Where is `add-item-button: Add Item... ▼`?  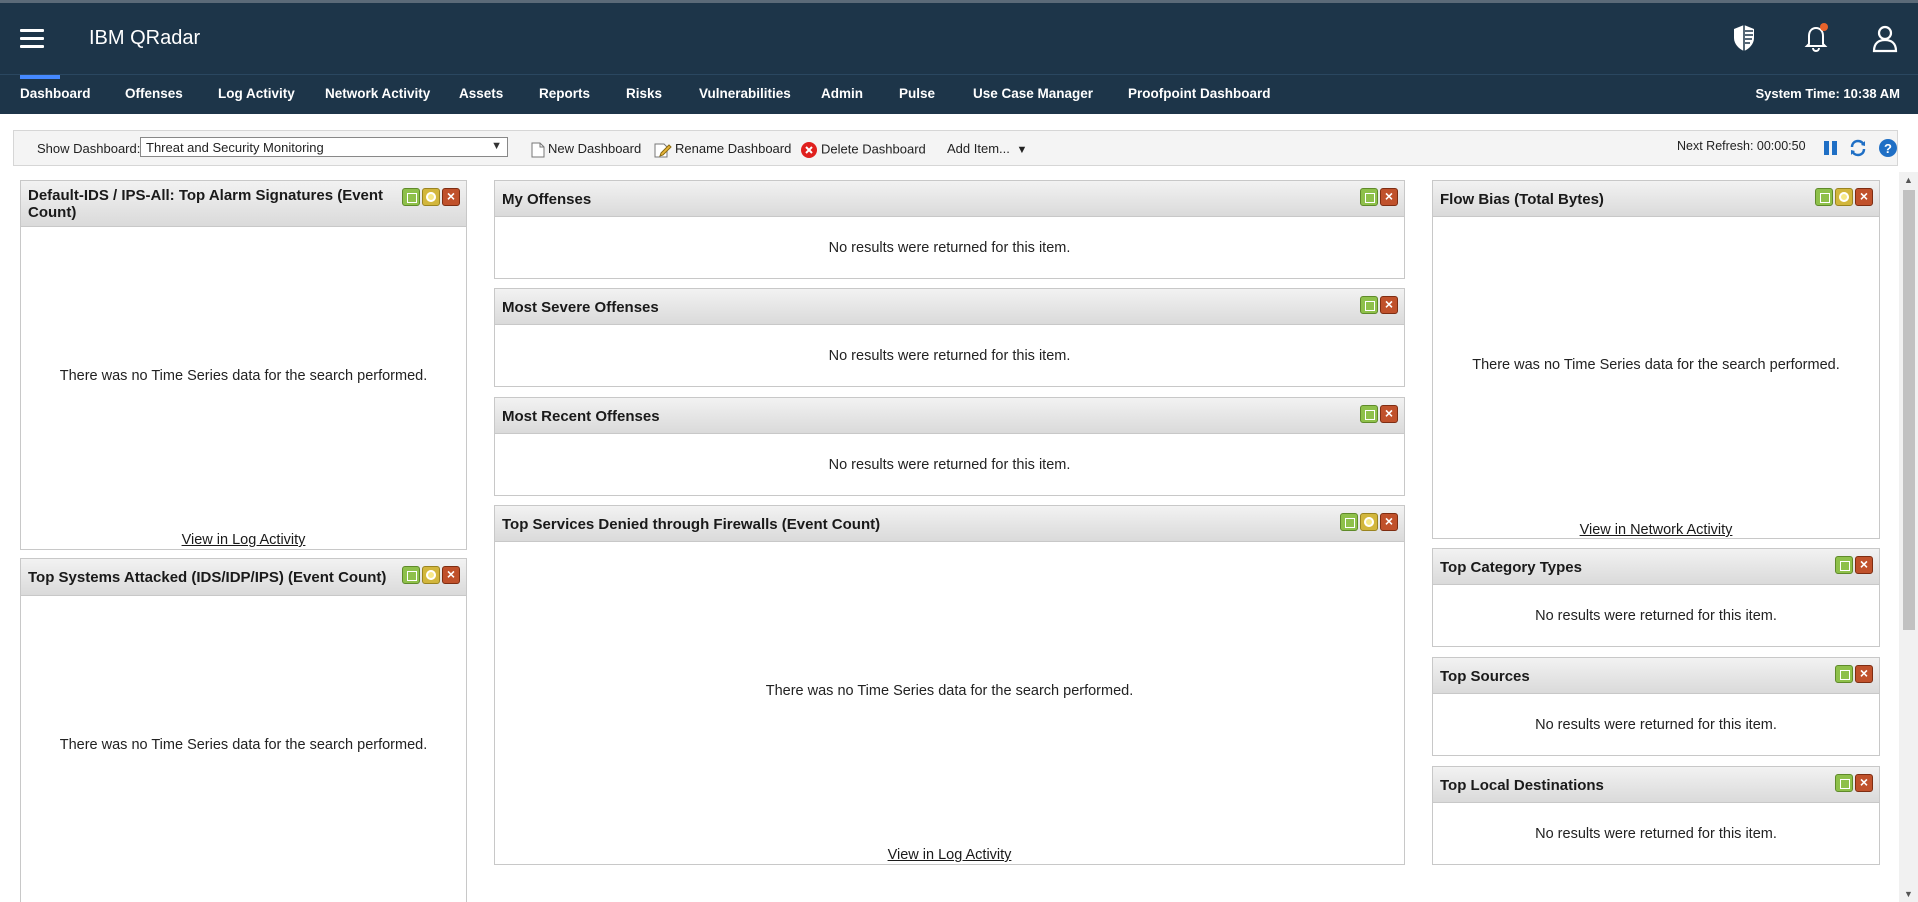
add-item-button: Add Item... ▼ is located at coordinates (987, 148).